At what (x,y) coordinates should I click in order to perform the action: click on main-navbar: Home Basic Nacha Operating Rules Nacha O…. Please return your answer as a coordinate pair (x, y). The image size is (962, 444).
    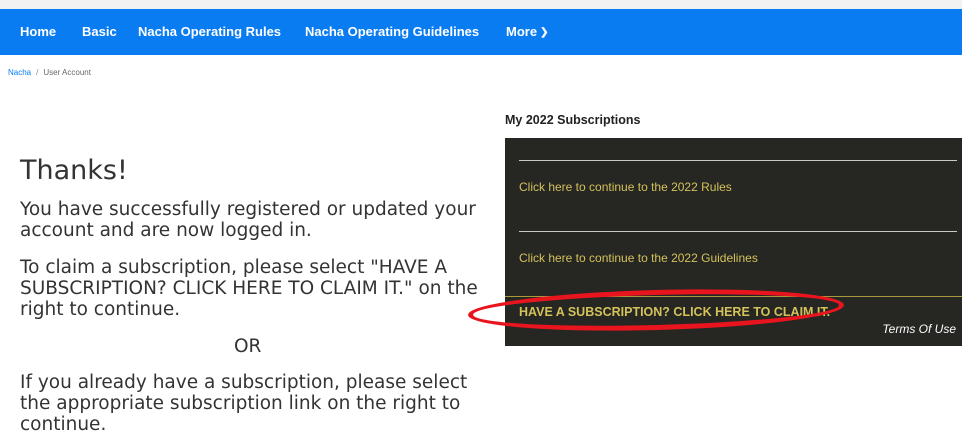
    Looking at the image, I should click on (481, 32).